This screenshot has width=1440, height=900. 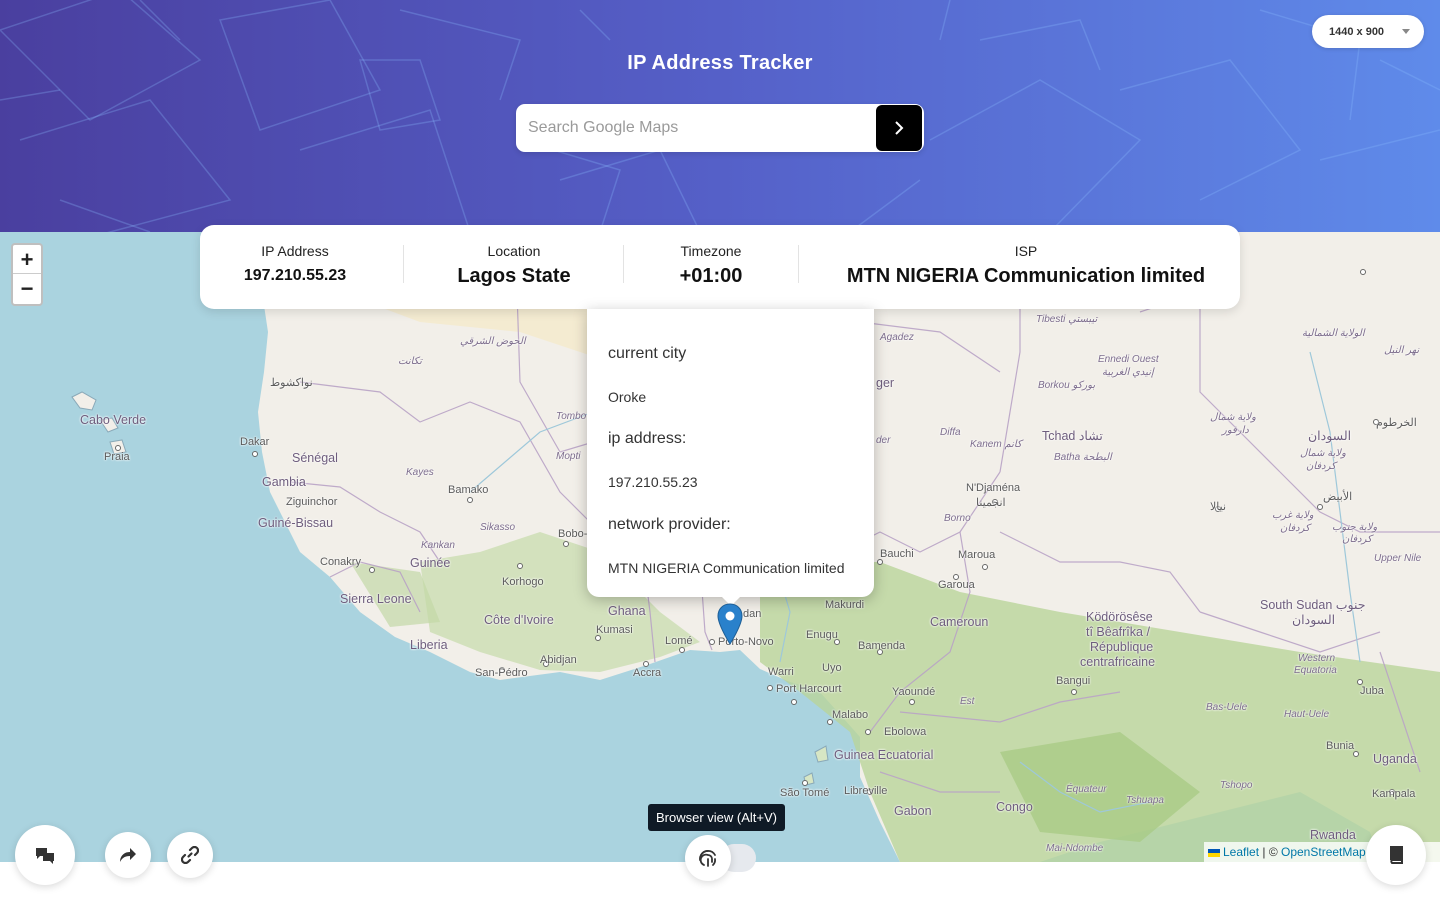 I want to click on popup-ip-heading: ip address:, so click(x=647, y=438).